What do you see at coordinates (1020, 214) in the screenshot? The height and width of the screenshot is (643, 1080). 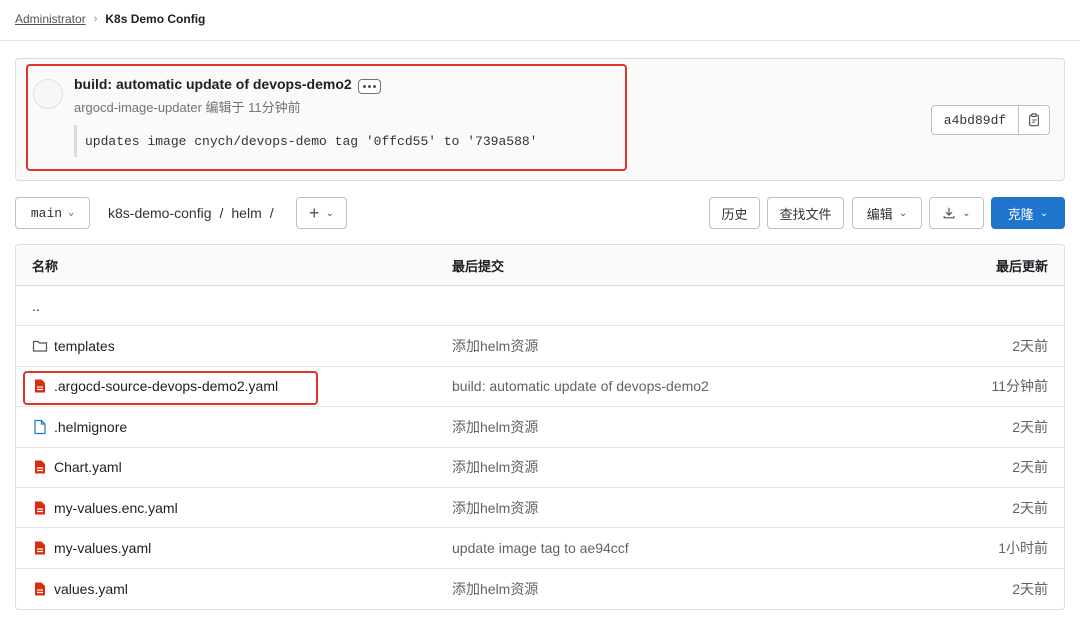 I see `clone-label: 克隆` at bounding box center [1020, 214].